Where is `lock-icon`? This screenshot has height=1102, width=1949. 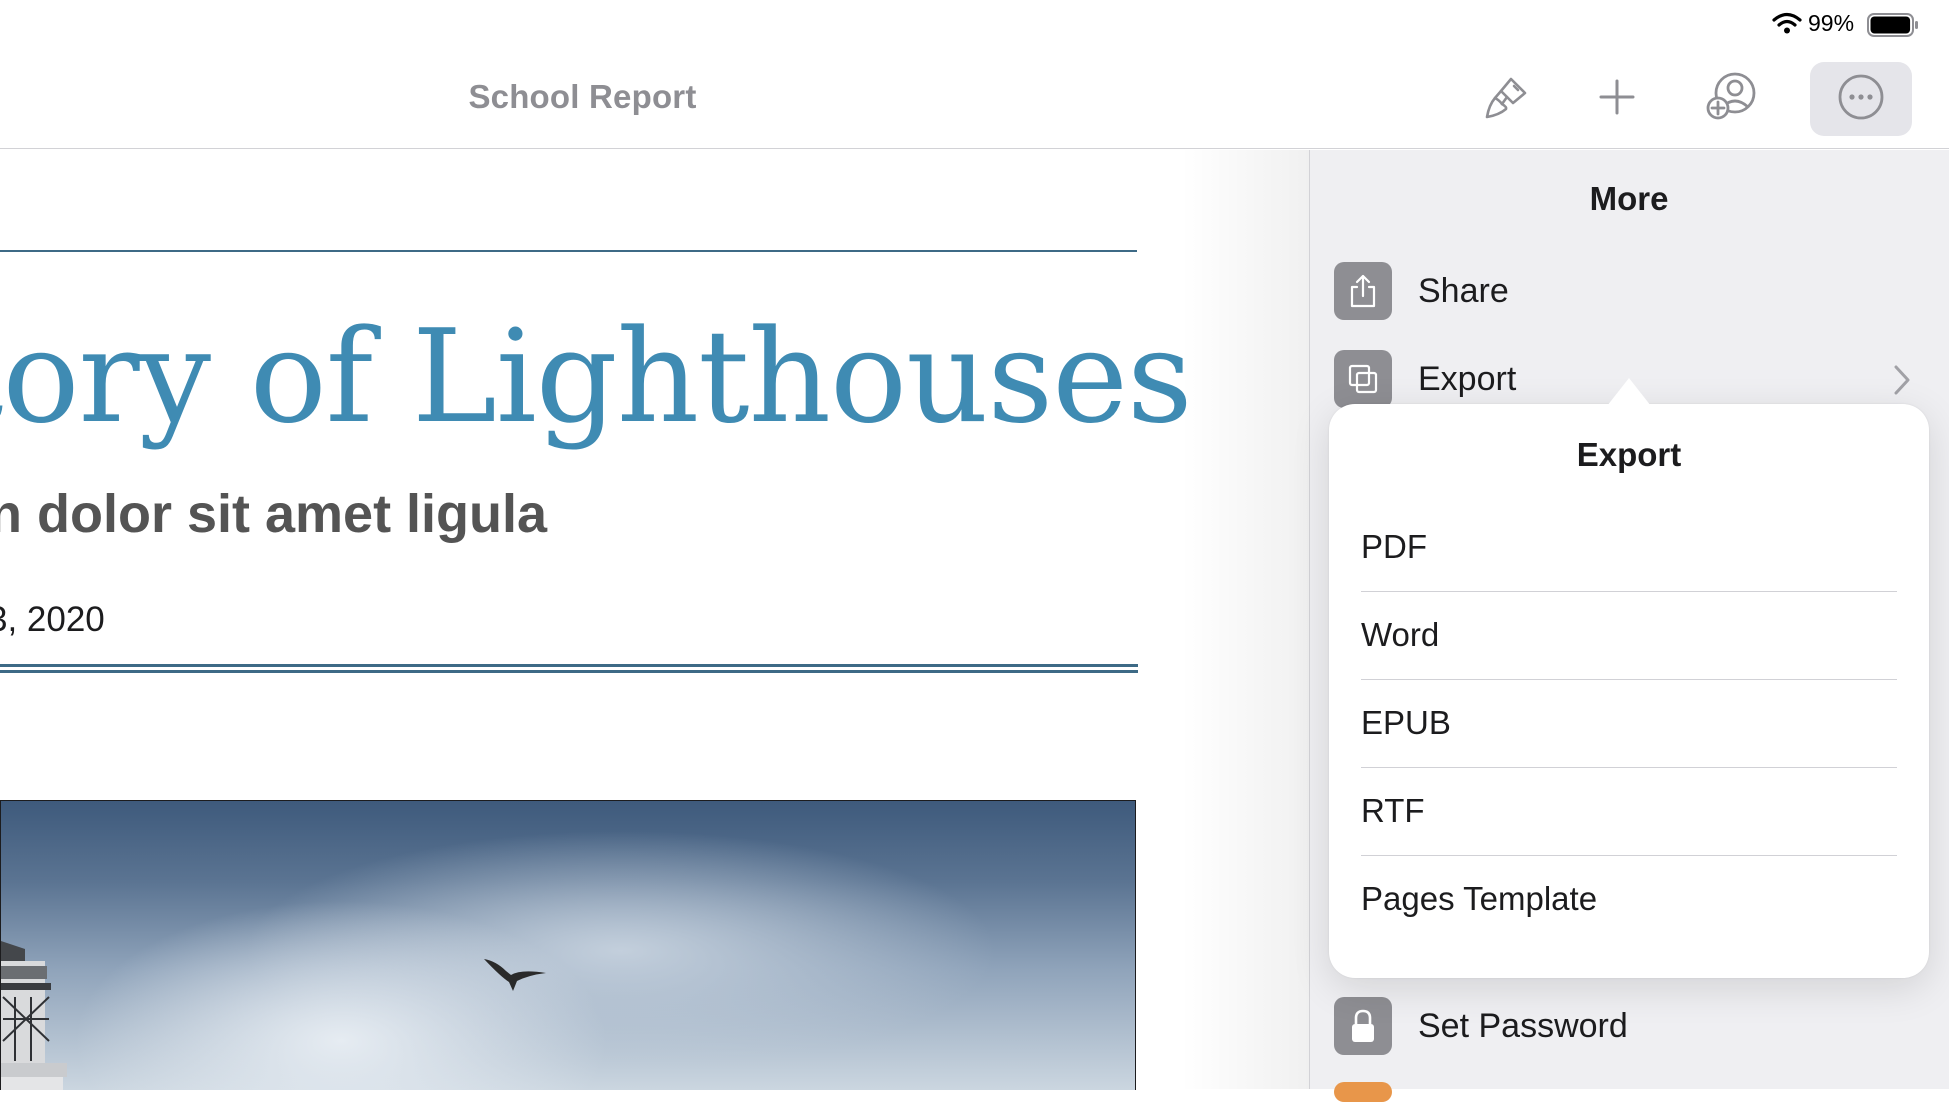 lock-icon is located at coordinates (1363, 1026).